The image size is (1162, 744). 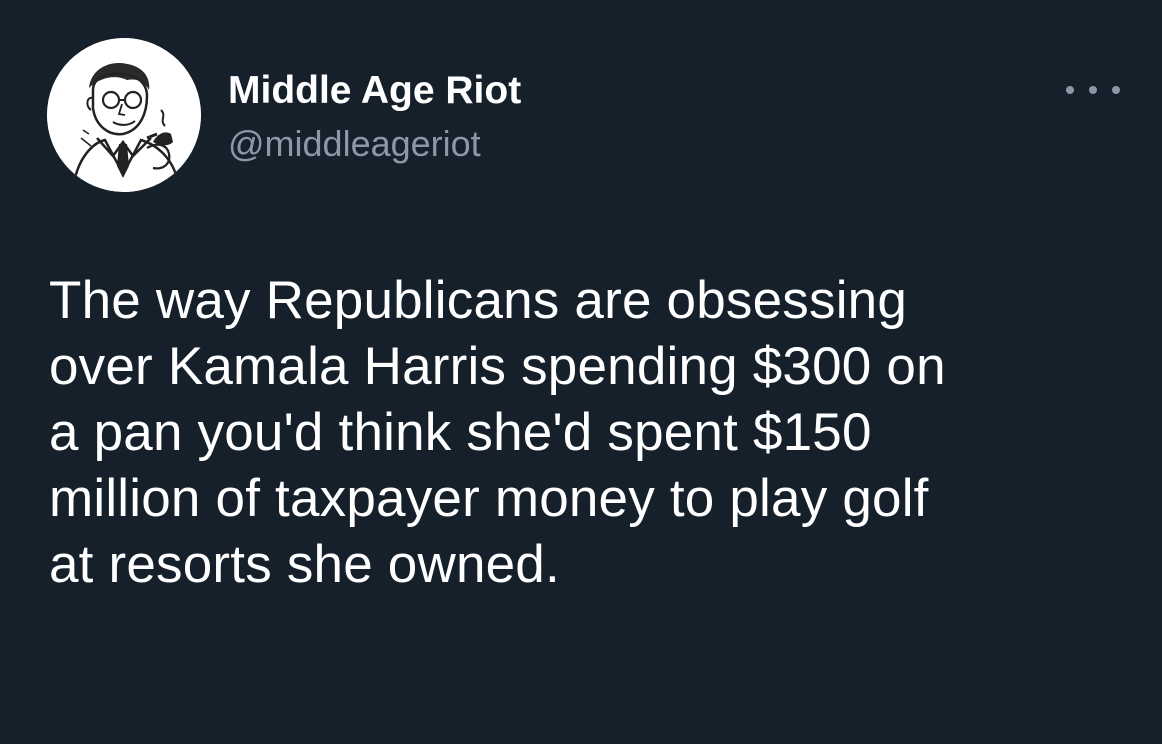 I want to click on tweet-text-line: at resorts she owned., so click(x=304, y=564).